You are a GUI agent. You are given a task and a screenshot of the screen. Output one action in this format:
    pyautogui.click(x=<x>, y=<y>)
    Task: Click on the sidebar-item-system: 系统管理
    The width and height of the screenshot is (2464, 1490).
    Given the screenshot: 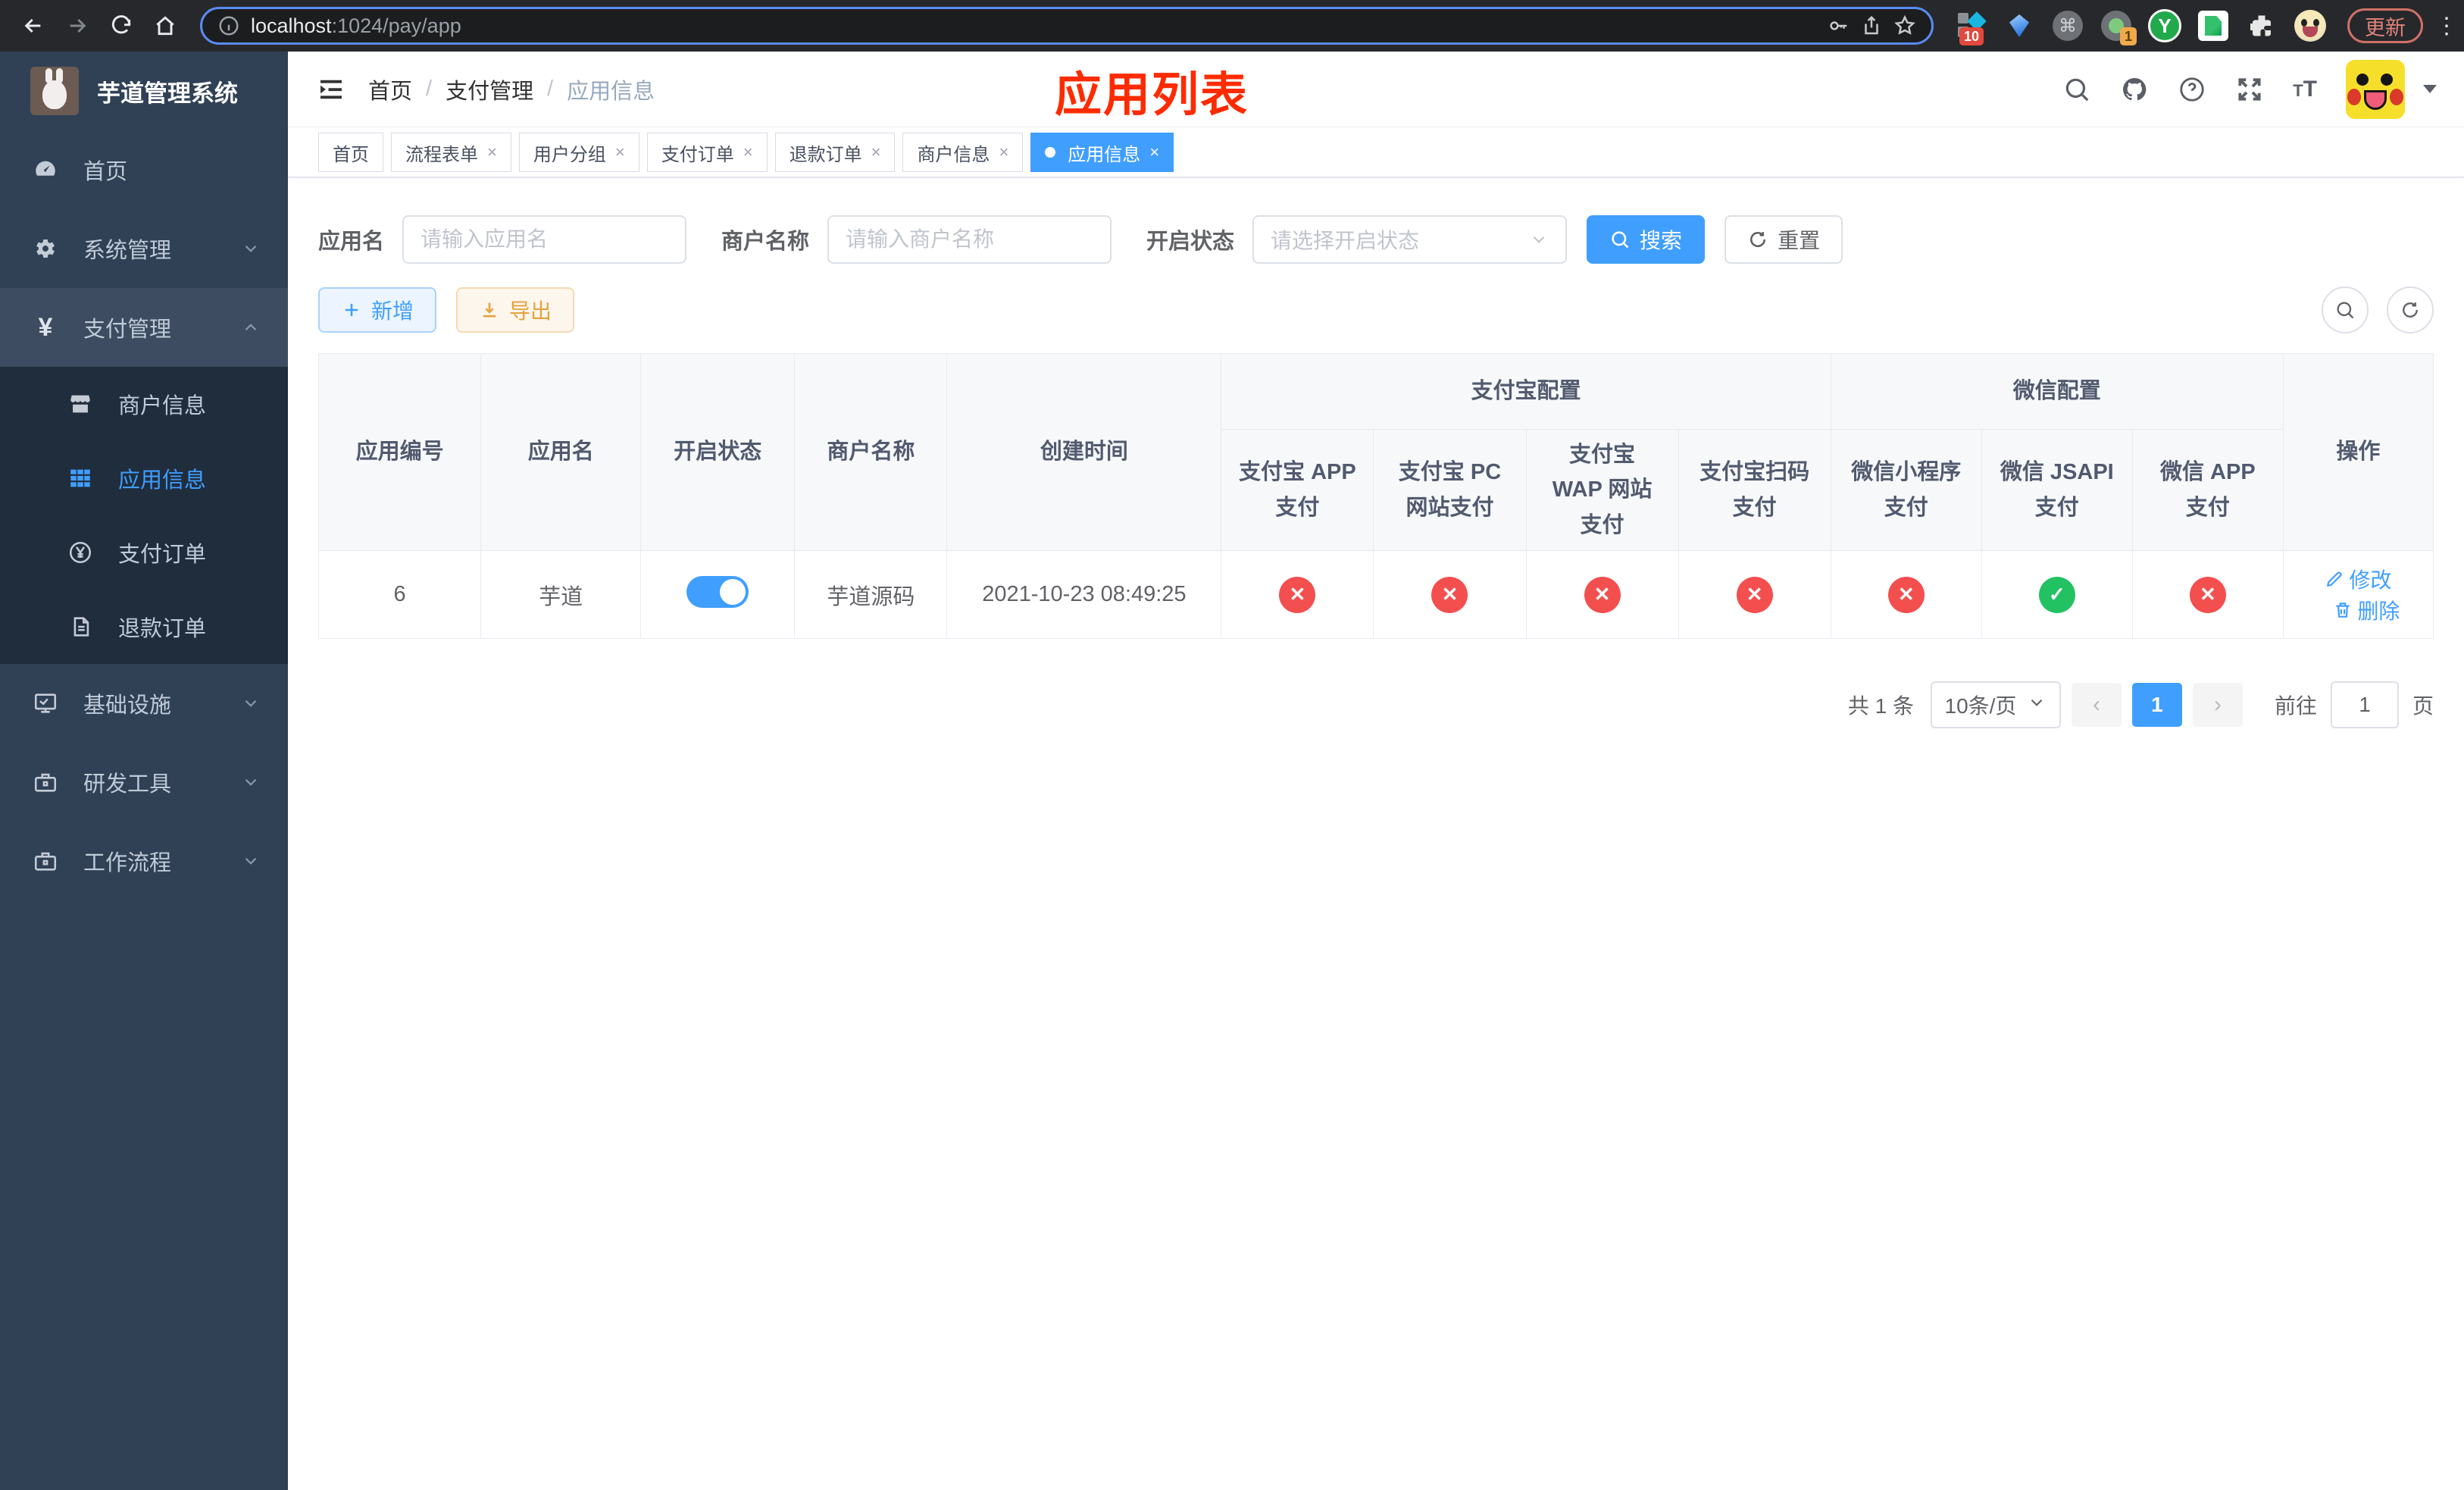 What is the action you would take?
    pyautogui.click(x=144, y=248)
    